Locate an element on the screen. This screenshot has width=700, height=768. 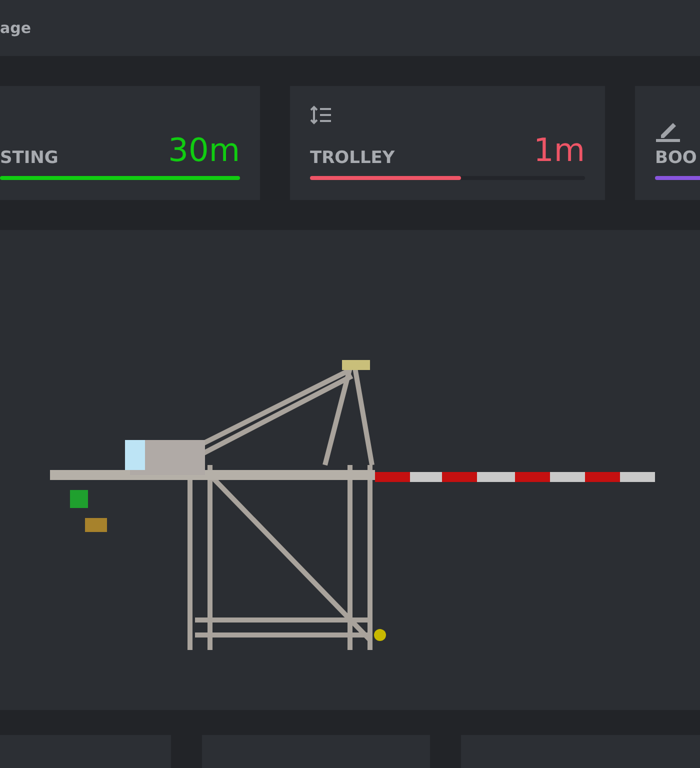
page-title: age is located at coordinates (16, 28).